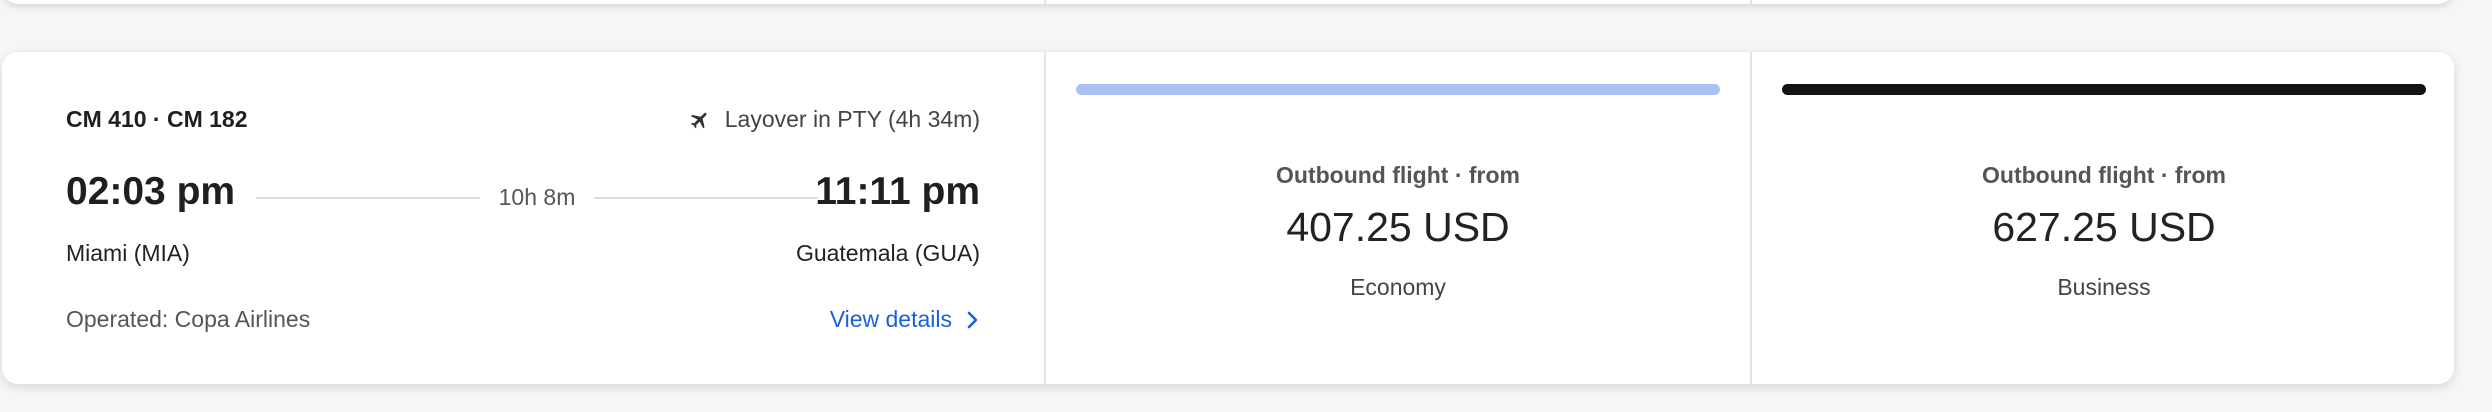 The width and height of the screenshot is (2492, 412). Describe the element at coordinates (537, 197) in the screenshot. I see `flight-duration: 10h 8m` at that location.